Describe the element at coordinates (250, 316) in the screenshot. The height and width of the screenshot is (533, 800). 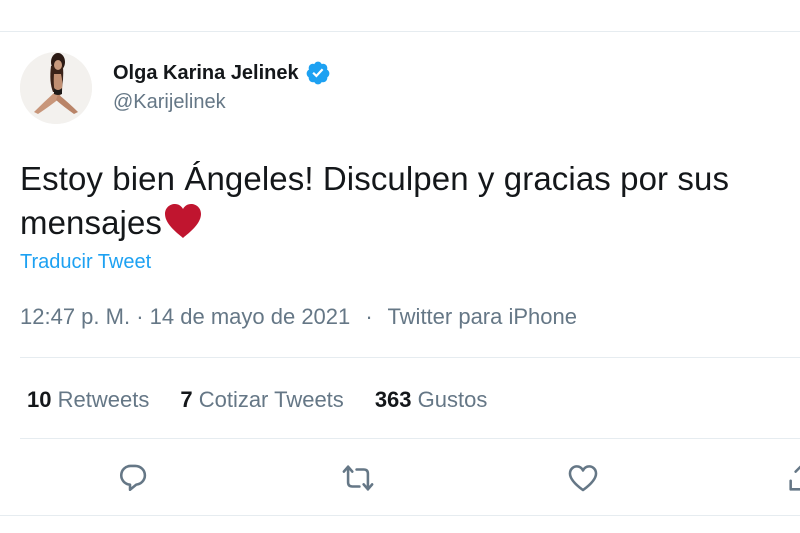
I see `tweet-date: 14 de mayo de 2021` at that location.